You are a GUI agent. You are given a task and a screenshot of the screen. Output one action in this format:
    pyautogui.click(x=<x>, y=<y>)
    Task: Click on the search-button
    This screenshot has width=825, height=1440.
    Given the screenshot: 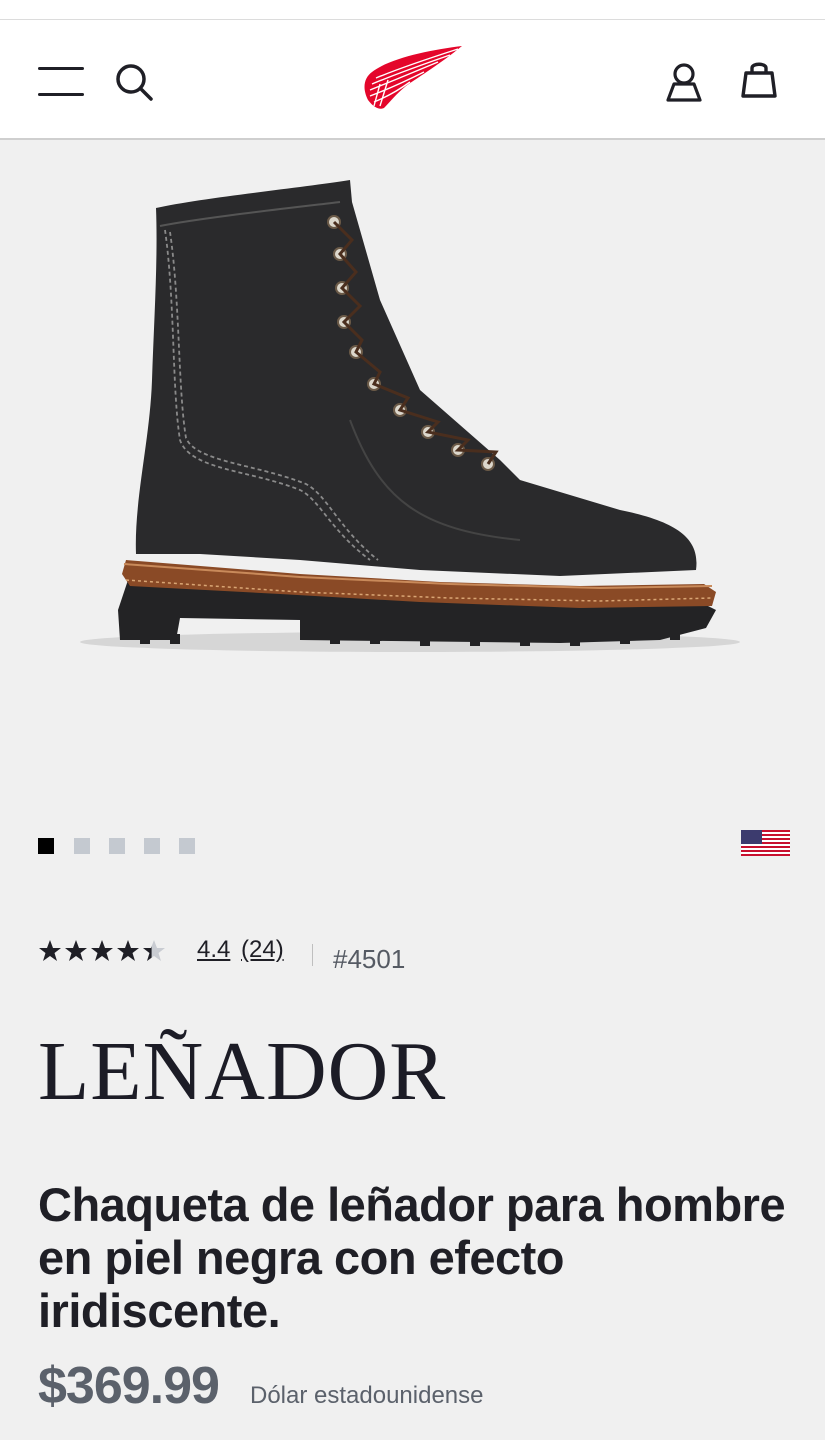 What is the action you would take?
    pyautogui.click(x=134, y=82)
    